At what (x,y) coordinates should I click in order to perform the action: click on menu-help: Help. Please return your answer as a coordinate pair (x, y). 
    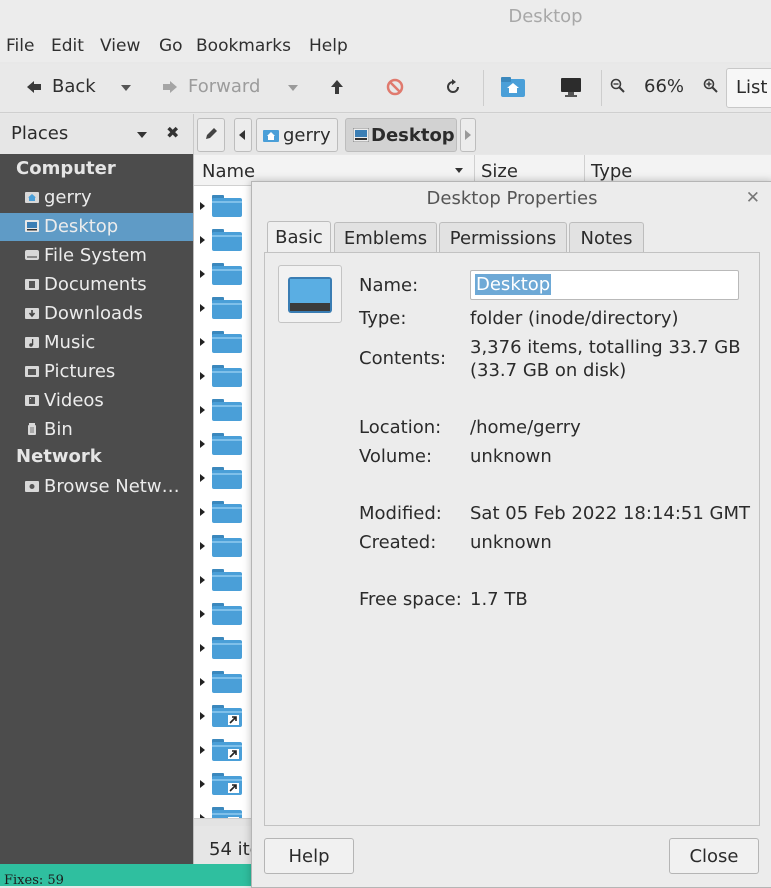
    Looking at the image, I should click on (328, 46).